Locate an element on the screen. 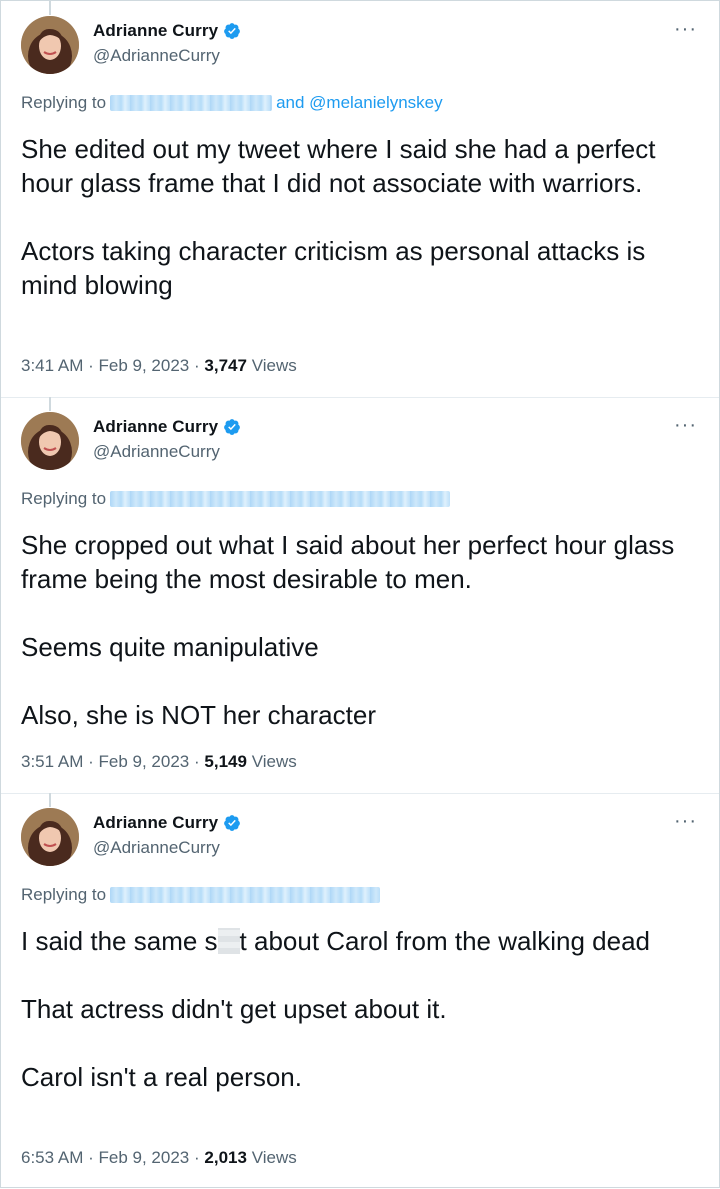 The image size is (720, 1189). tweet-text-segment: I said the same s is located at coordinates (119, 941).